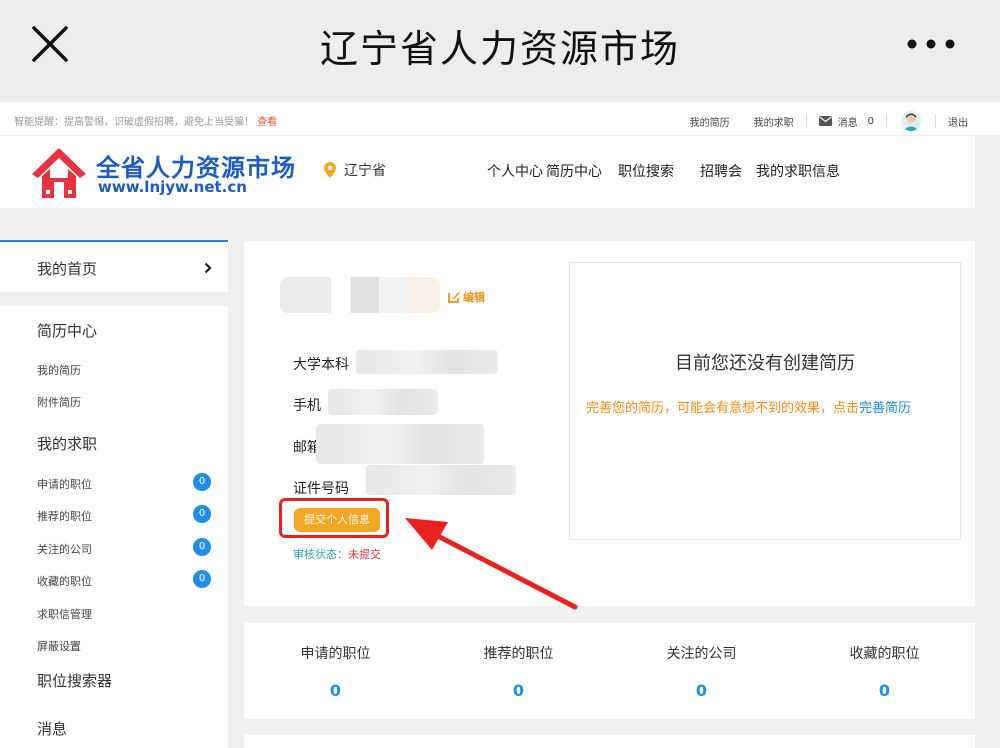 This screenshot has width=1000, height=748. I want to click on sidebar-section-messages: 消息, so click(52, 728).